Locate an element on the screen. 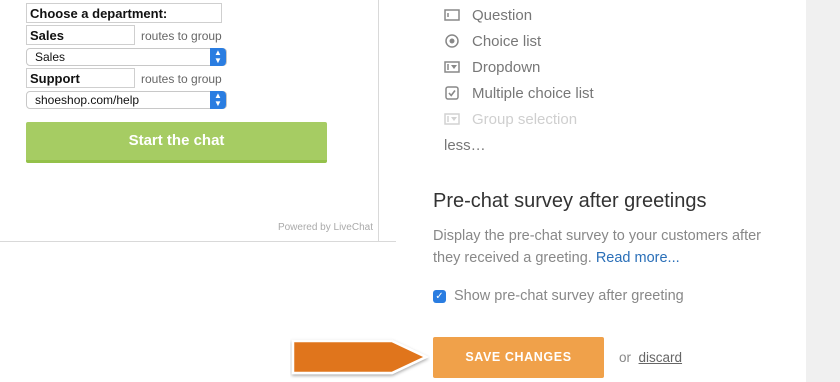 Image resolution: width=840 pixels, height=382 pixels. support-group-select: shoeshop.com/help ▲ ▼ is located at coordinates (126, 100).